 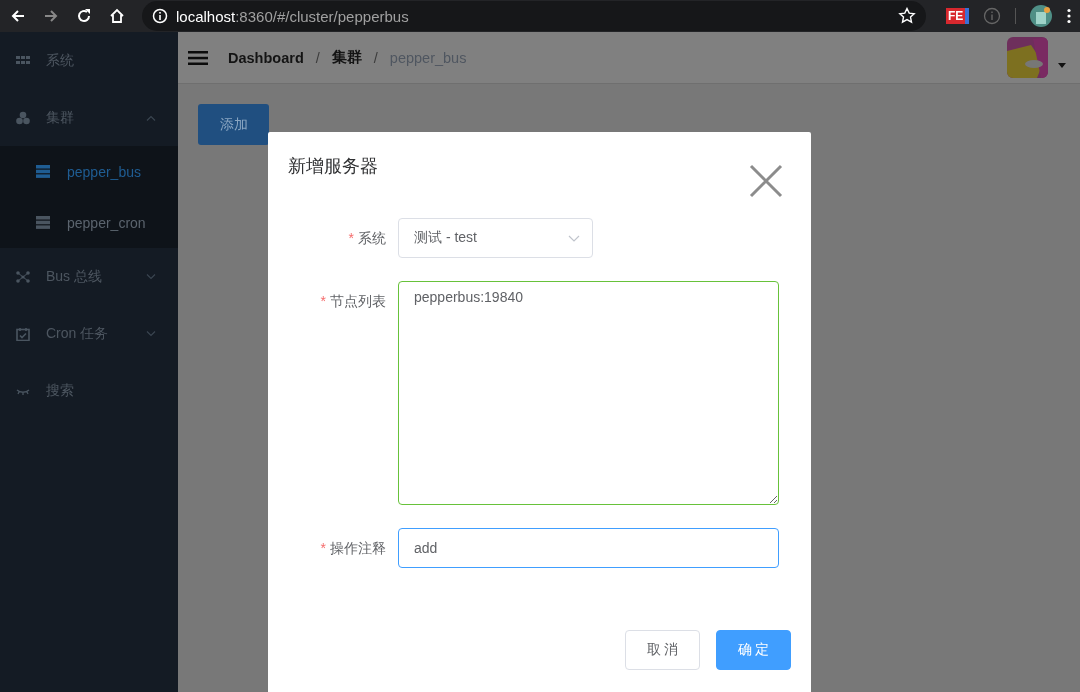 What do you see at coordinates (89, 390) in the screenshot?
I see `sidebar-item: 搜索` at bounding box center [89, 390].